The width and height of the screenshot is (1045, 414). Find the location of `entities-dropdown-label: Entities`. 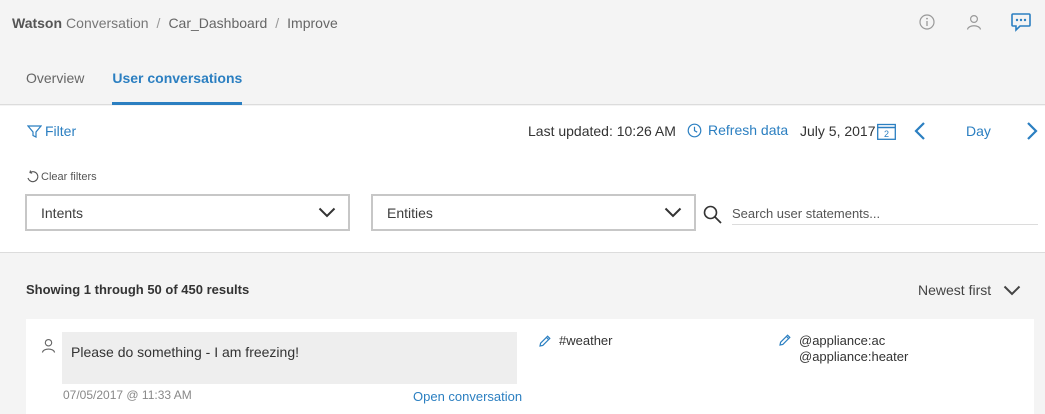

entities-dropdown-label: Entities is located at coordinates (410, 212).